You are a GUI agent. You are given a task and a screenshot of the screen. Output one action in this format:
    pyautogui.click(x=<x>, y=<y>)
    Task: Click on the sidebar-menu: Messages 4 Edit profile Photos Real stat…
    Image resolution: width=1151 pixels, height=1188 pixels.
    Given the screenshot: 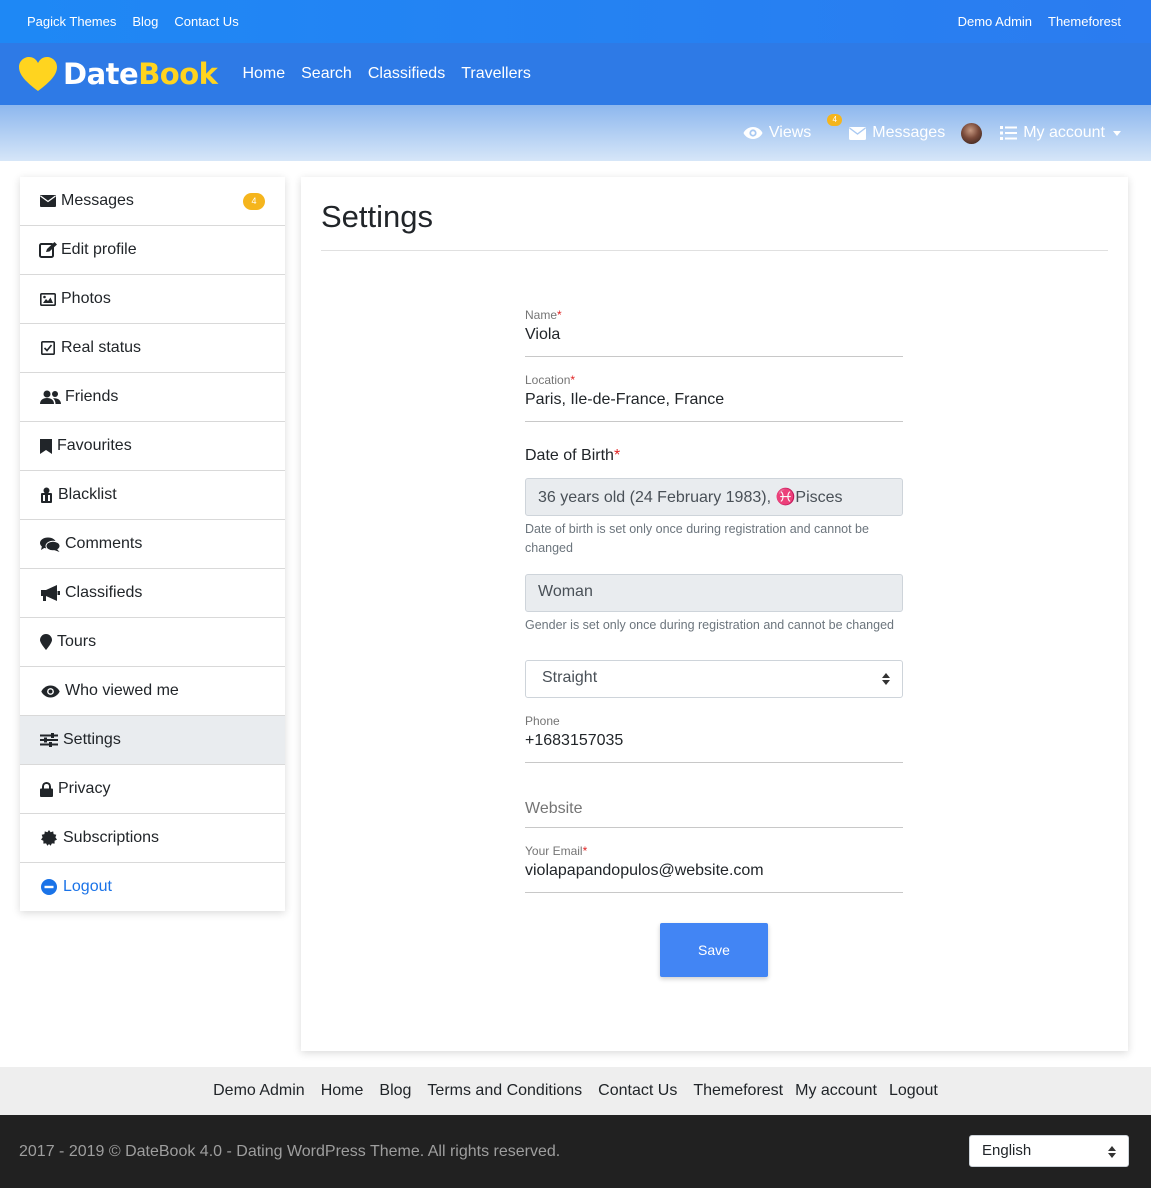 What is the action you would take?
    pyautogui.click(x=152, y=544)
    